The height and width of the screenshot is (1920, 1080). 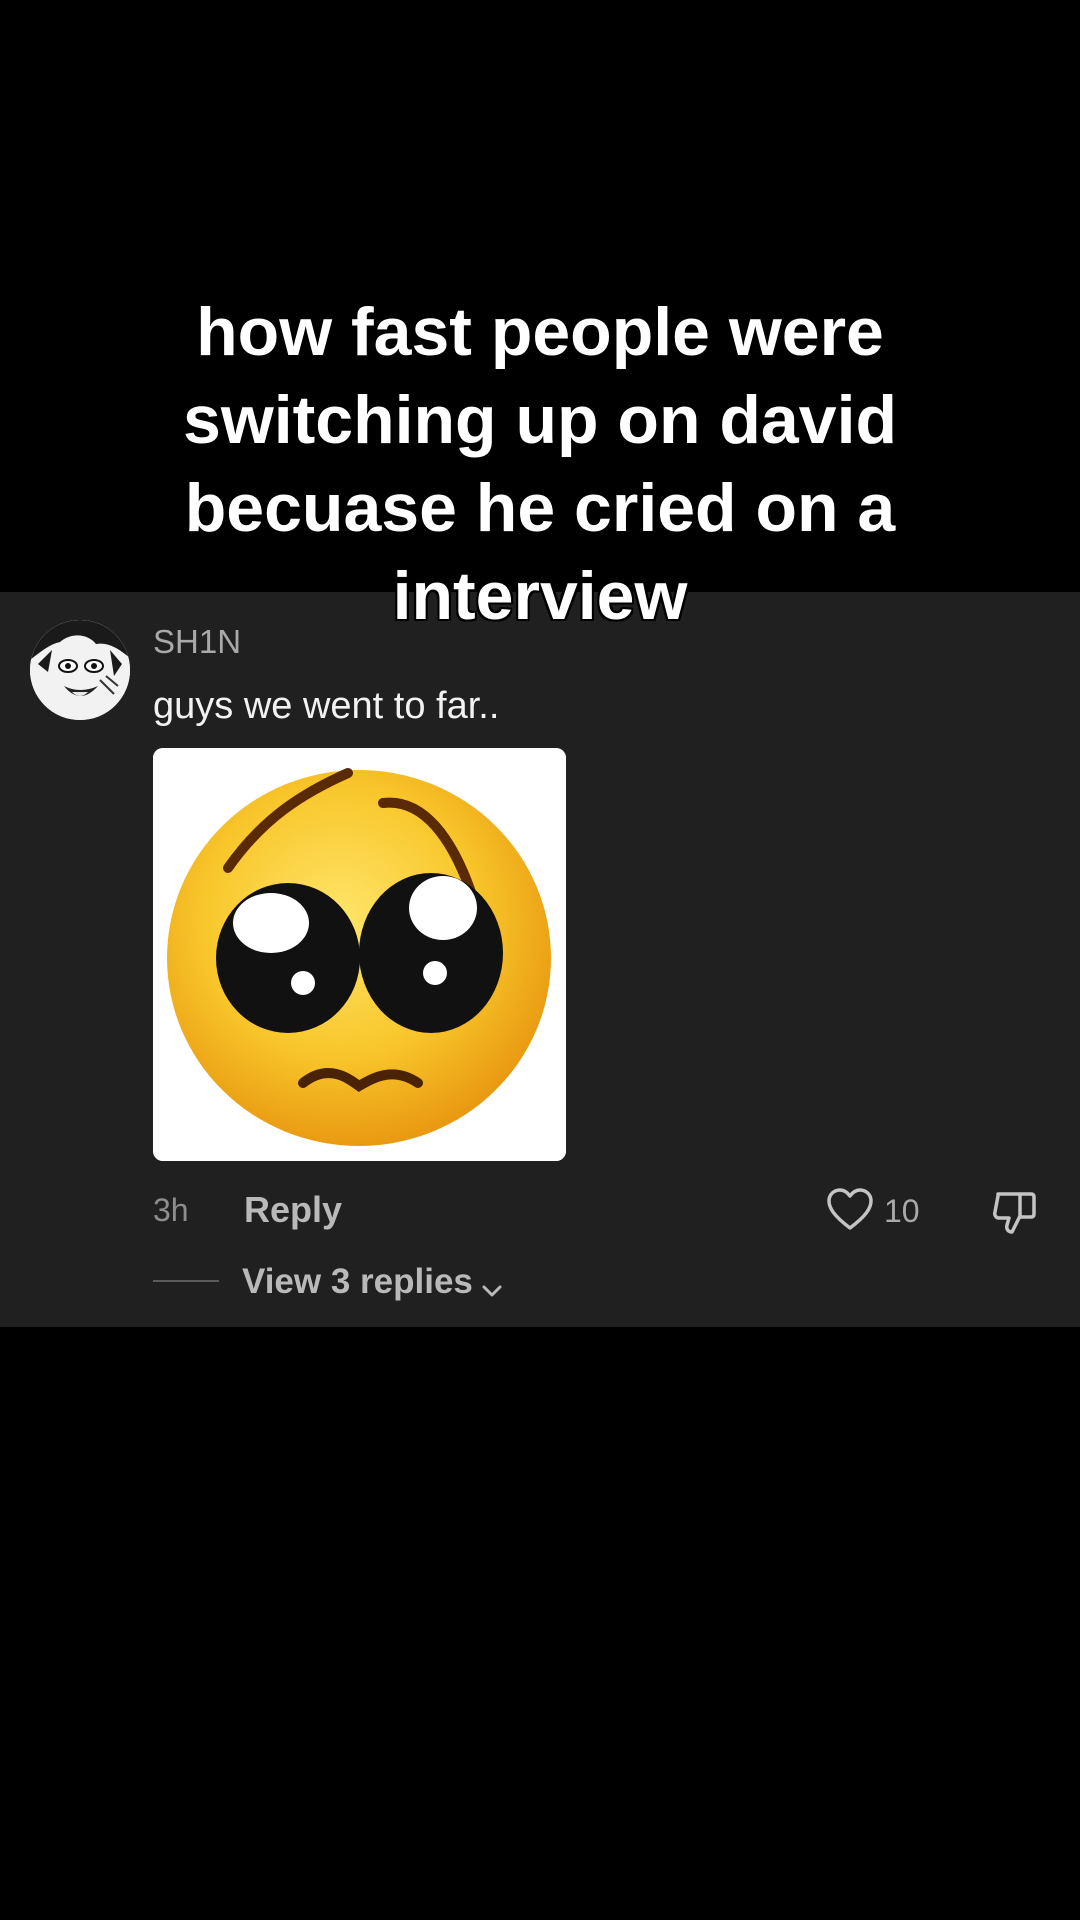 What do you see at coordinates (326, 706) in the screenshot?
I see `comment-text: guys we went to far..` at bounding box center [326, 706].